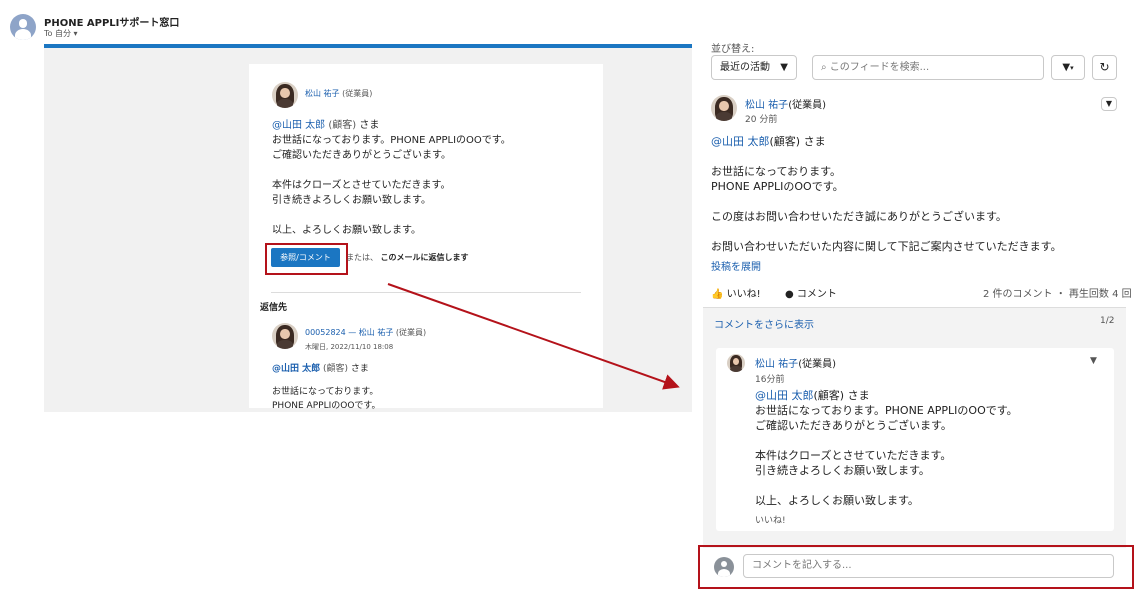 This screenshot has height=603, width=1148. I want to click on comment-mention-line: @山田 太郎(顧客) さま, so click(812, 395).